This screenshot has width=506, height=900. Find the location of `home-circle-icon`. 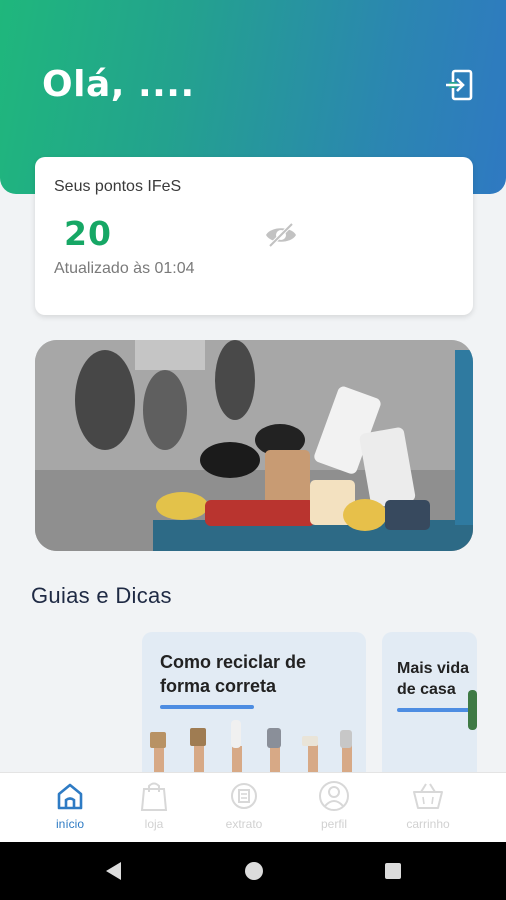

home-circle-icon is located at coordinates (254, 871).